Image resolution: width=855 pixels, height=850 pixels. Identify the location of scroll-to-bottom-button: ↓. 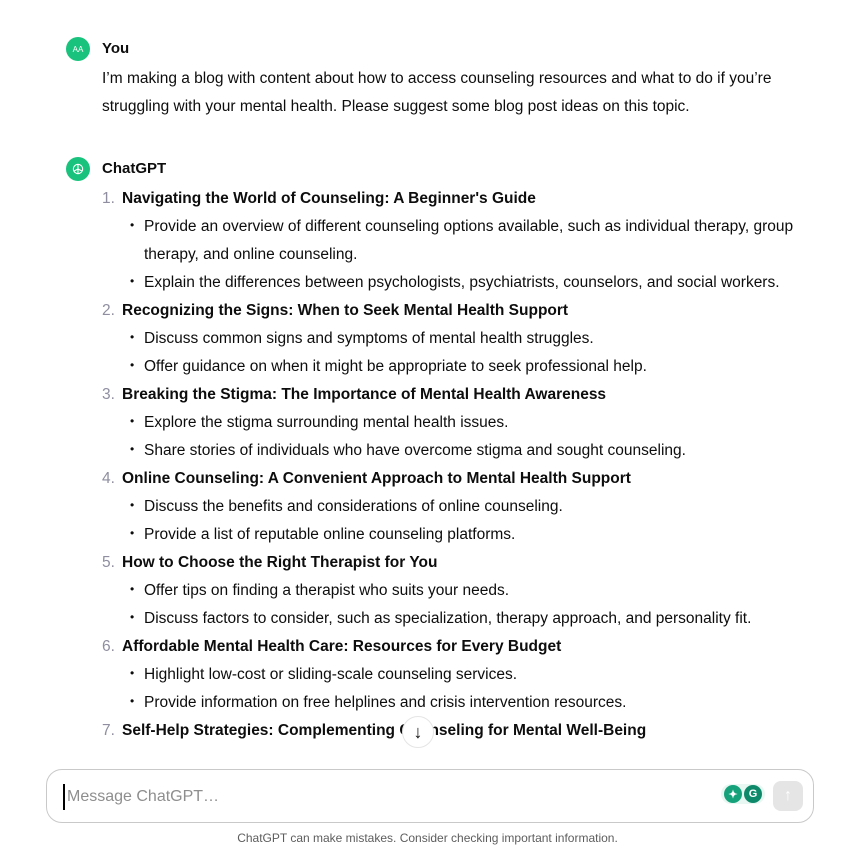
(418, 732).